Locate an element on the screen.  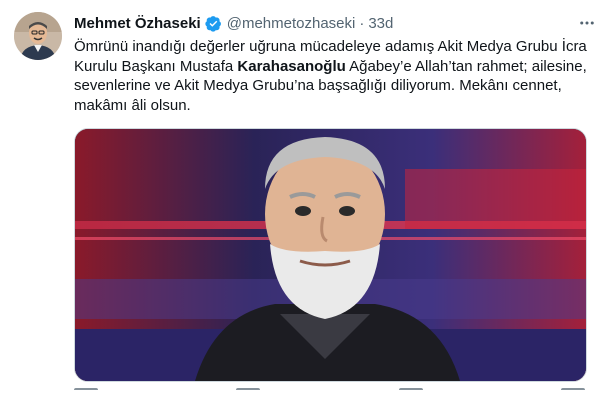
like-icon is located at coordinates (410, 394).